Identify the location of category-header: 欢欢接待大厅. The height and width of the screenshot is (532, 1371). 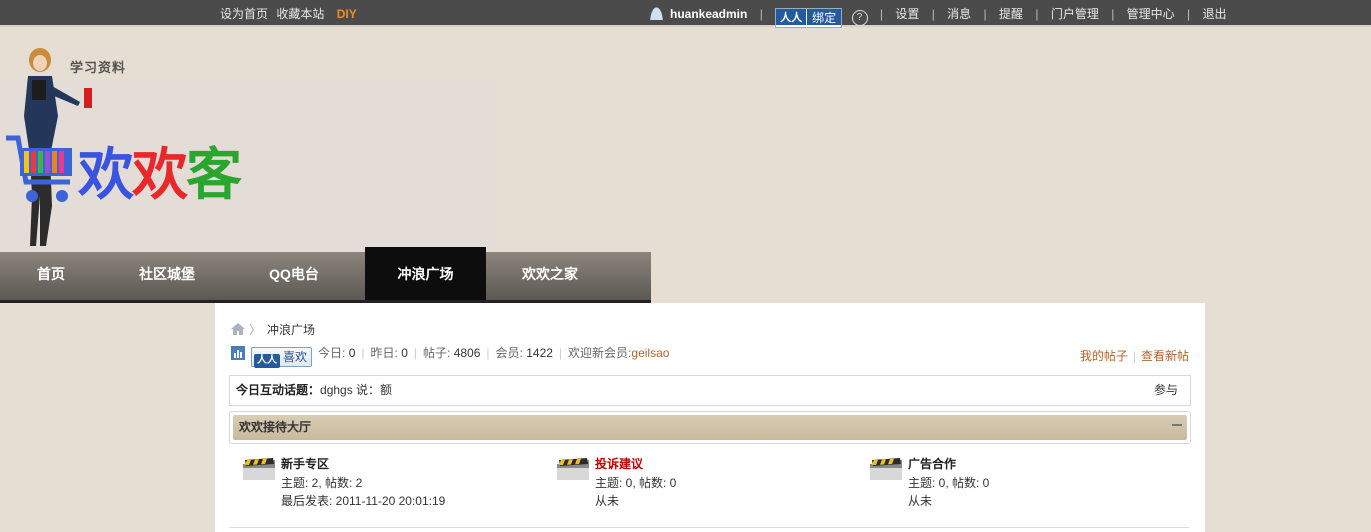
(710, 427).